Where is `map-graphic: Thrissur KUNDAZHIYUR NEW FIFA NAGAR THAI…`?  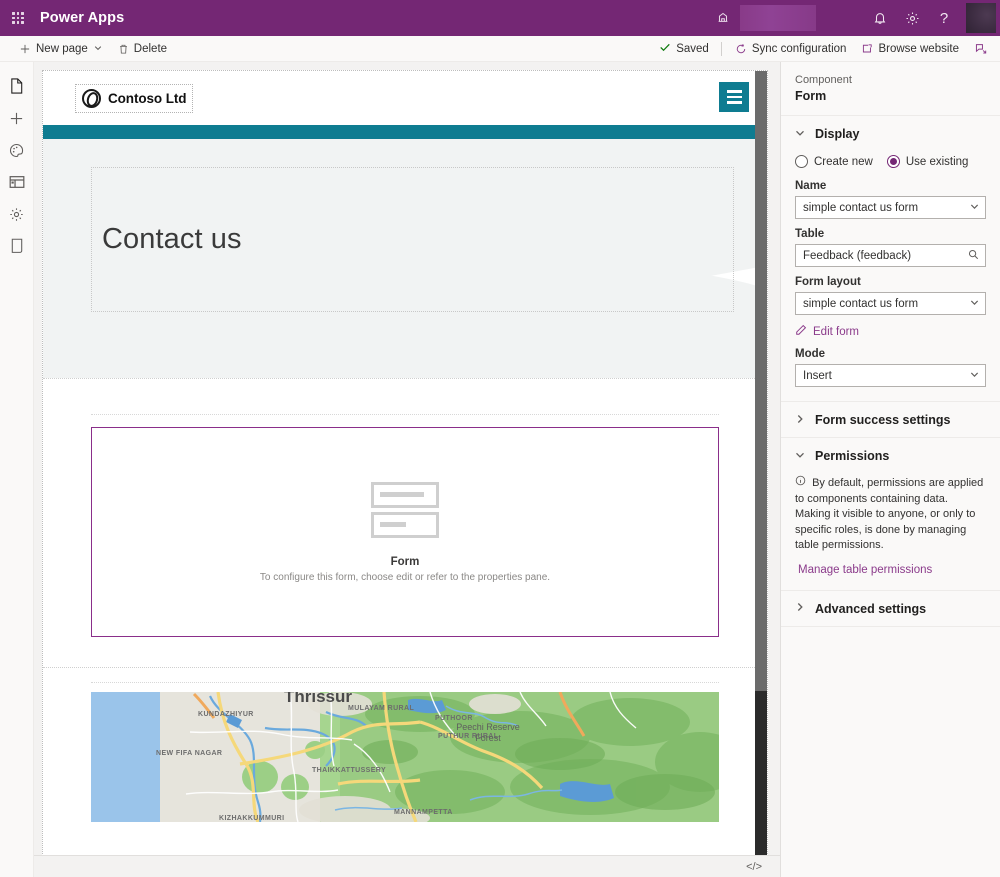 map-graphic: Thrissur KUNDAZHIYUR NEW FIFA NAGAR THAI… is located at coordinates (405, 757).